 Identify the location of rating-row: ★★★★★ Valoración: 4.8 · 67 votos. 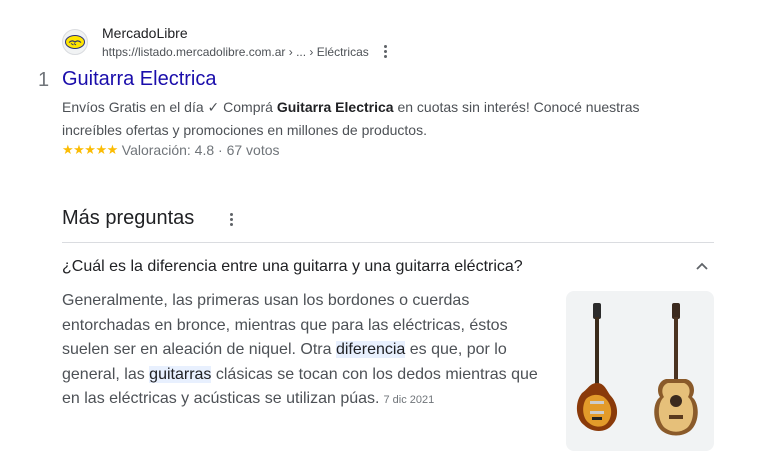
(171, 150).